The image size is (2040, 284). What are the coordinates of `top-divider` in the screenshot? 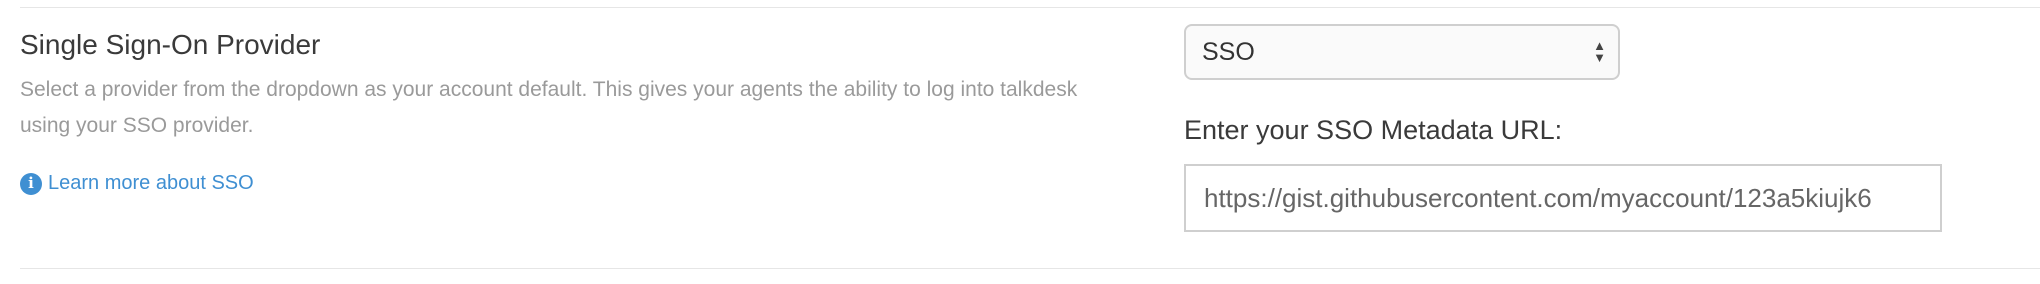 It's located at (1030, 7).